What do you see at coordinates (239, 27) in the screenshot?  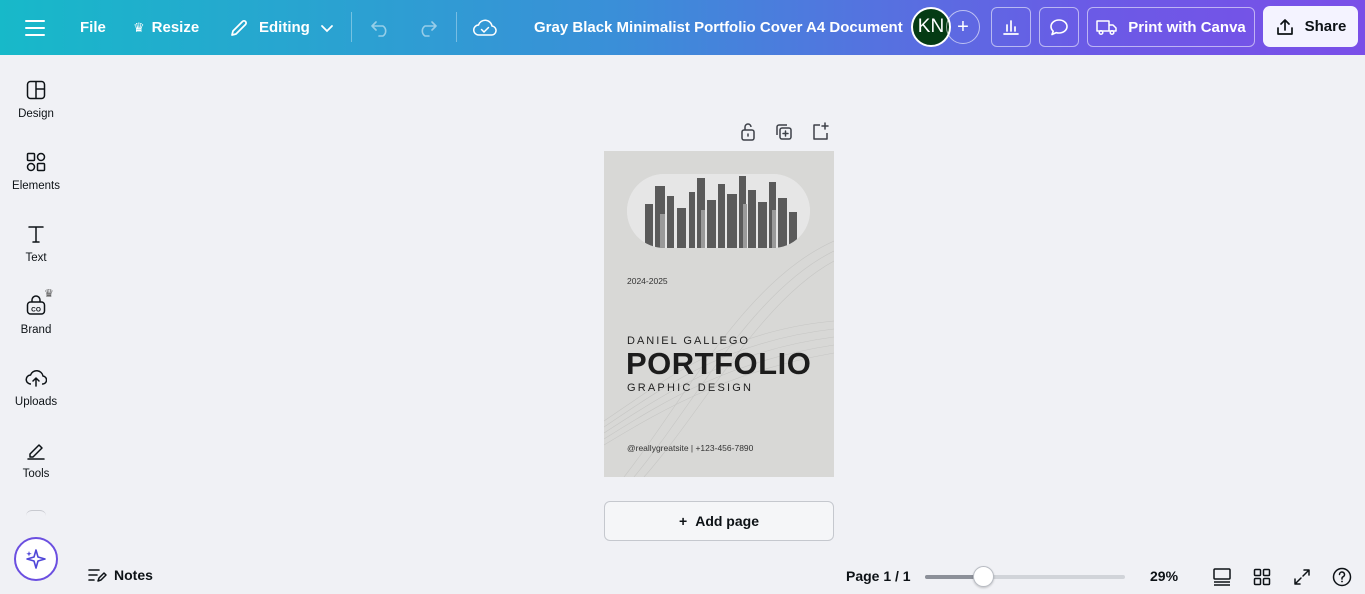 I see `pencil-icon` at bounding box center [239, 27].